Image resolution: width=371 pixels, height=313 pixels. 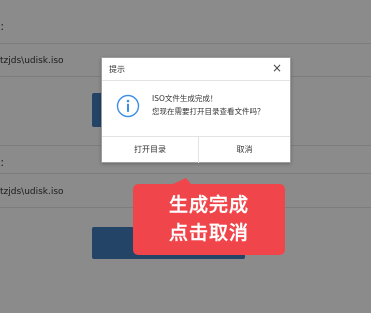 I want to click on instruction-callout: 生成完成 点击取消, so click(x=209, y=216).